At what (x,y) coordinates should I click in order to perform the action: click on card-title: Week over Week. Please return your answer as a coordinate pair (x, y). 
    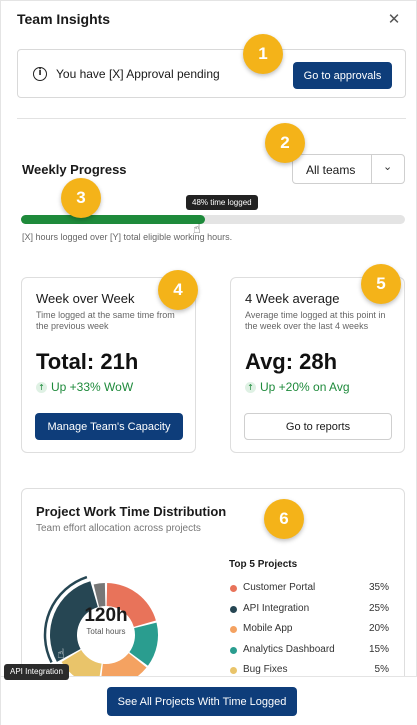
    Looking at the image, I should click on (85, 298).